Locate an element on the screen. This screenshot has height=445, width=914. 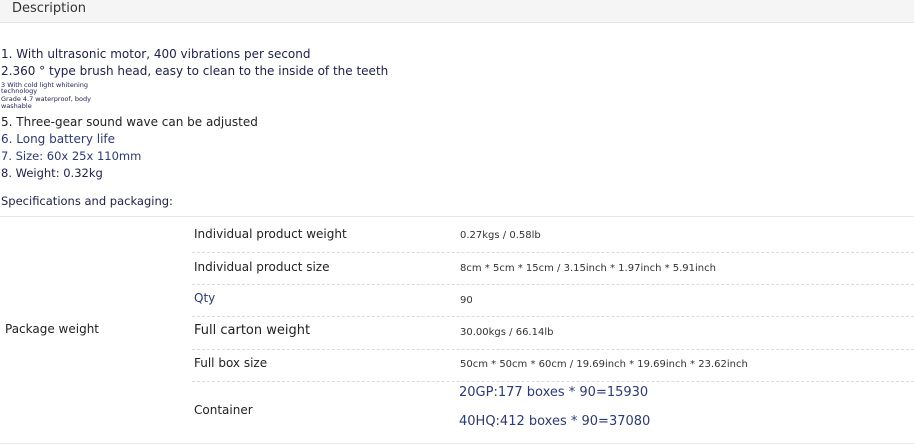
feature-item: 7. Size: 60x 25x 110mm is located at coordinates (71, 156).